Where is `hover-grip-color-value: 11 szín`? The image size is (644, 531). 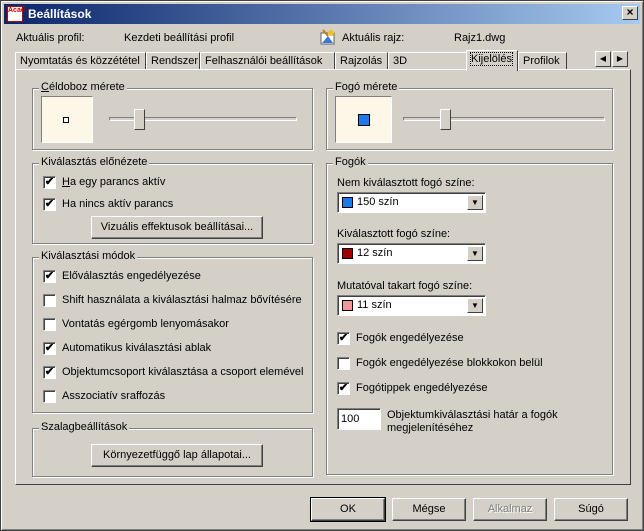 hover-grip-color-value: 11 szín is located at coordinates (374, 305).